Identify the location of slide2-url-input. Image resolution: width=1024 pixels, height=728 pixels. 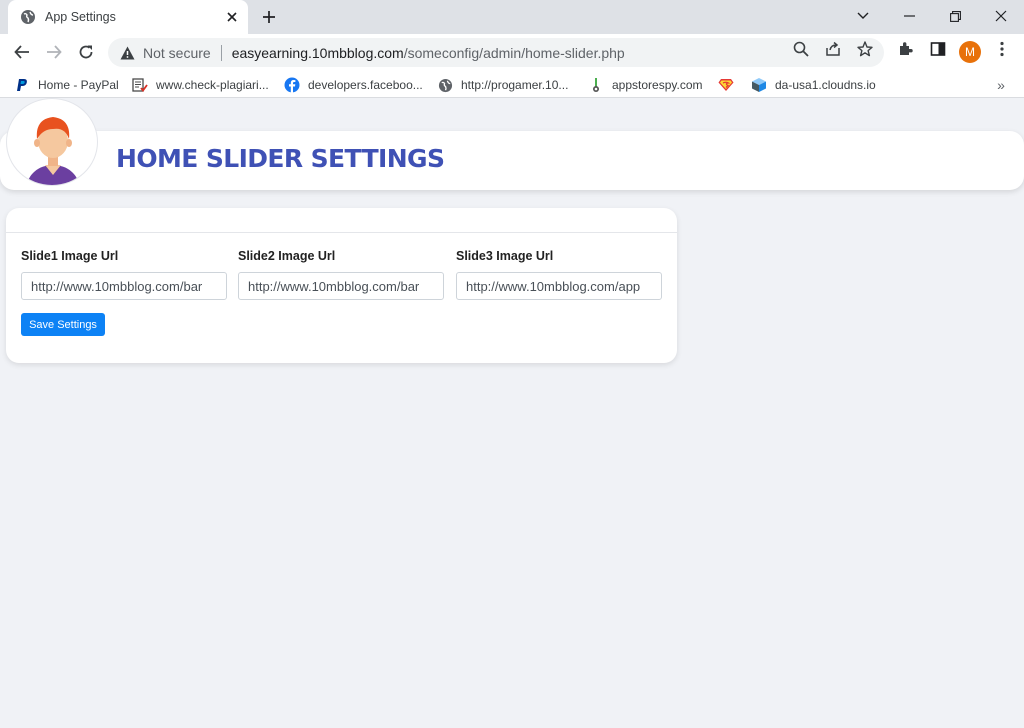
(341, 286).